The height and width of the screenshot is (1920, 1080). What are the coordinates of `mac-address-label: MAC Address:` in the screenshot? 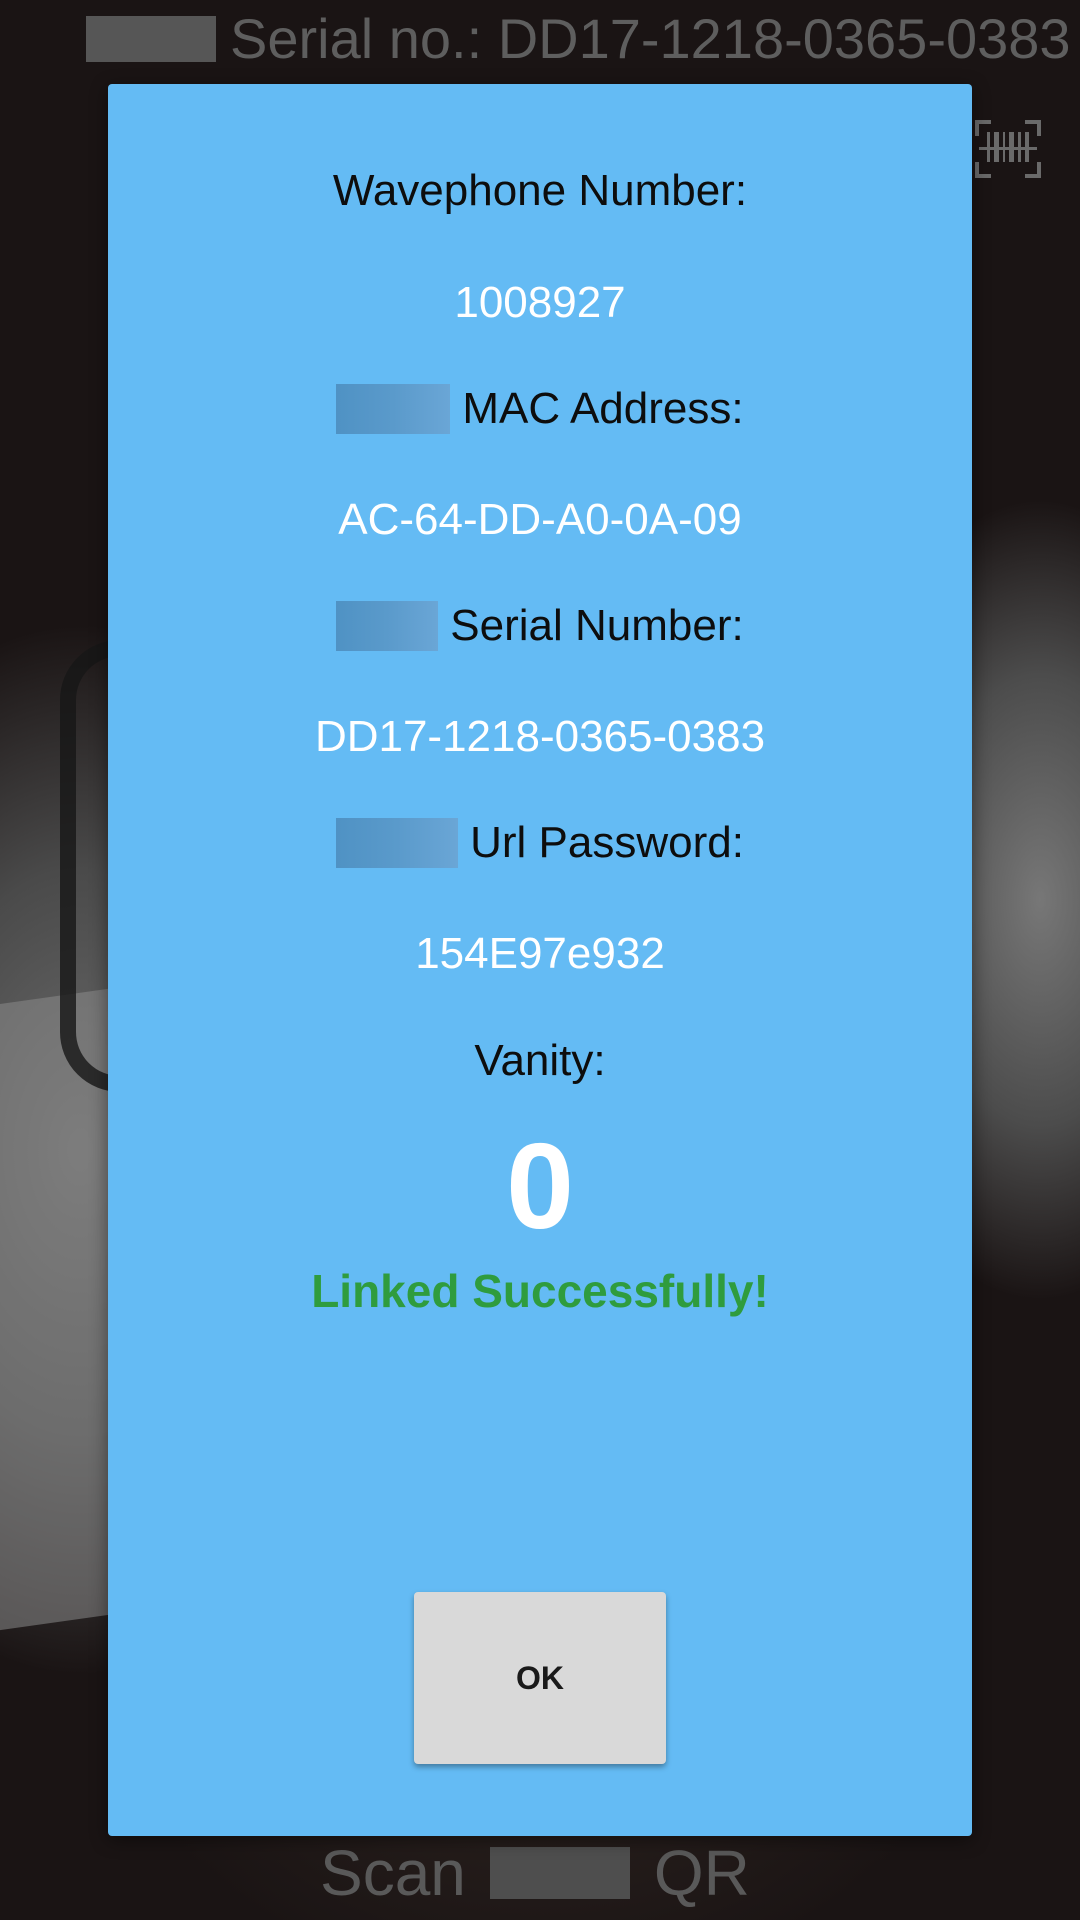 It's located at (540, 409).